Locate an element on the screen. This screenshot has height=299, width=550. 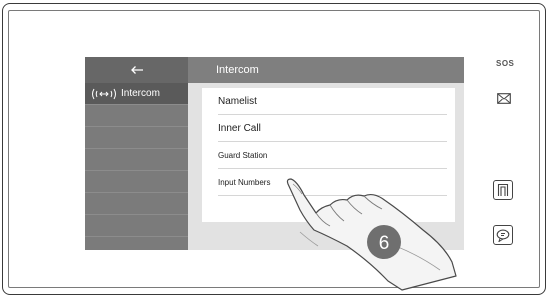
page-title: Intercom is located at coordinates (326, 70).